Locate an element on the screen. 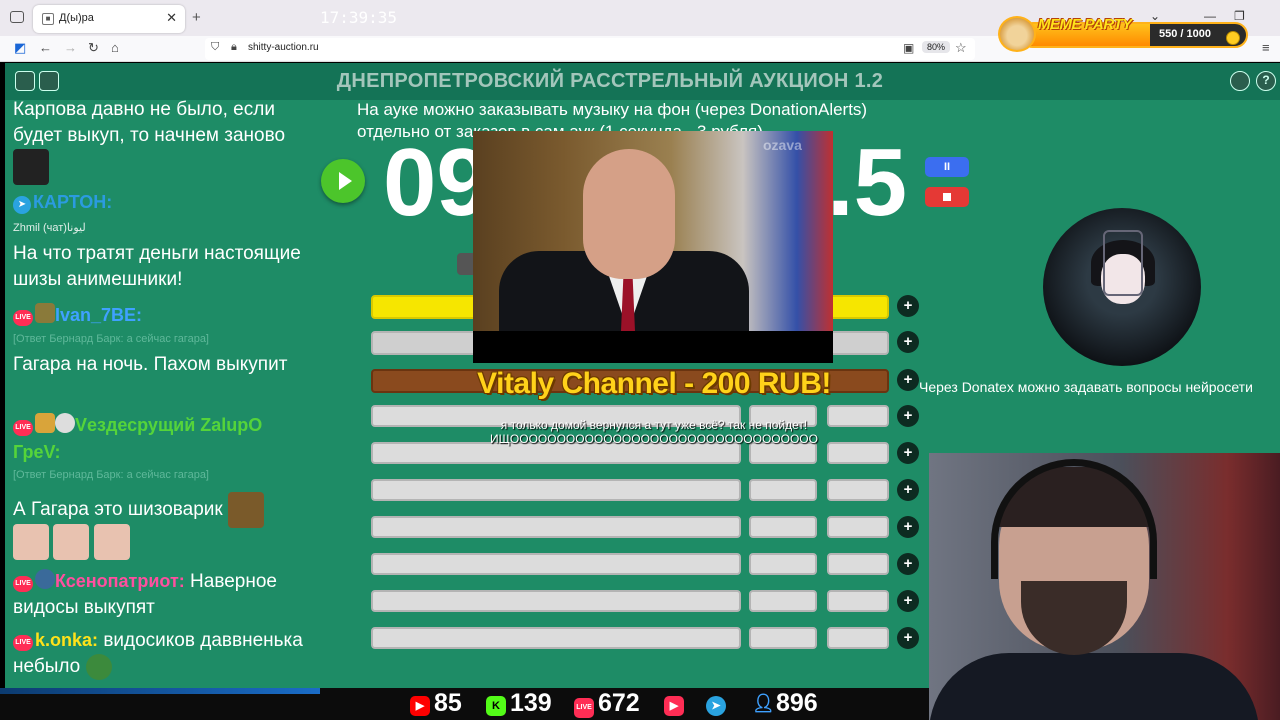  video-logo: ozava is located at coordinates (782, 145).